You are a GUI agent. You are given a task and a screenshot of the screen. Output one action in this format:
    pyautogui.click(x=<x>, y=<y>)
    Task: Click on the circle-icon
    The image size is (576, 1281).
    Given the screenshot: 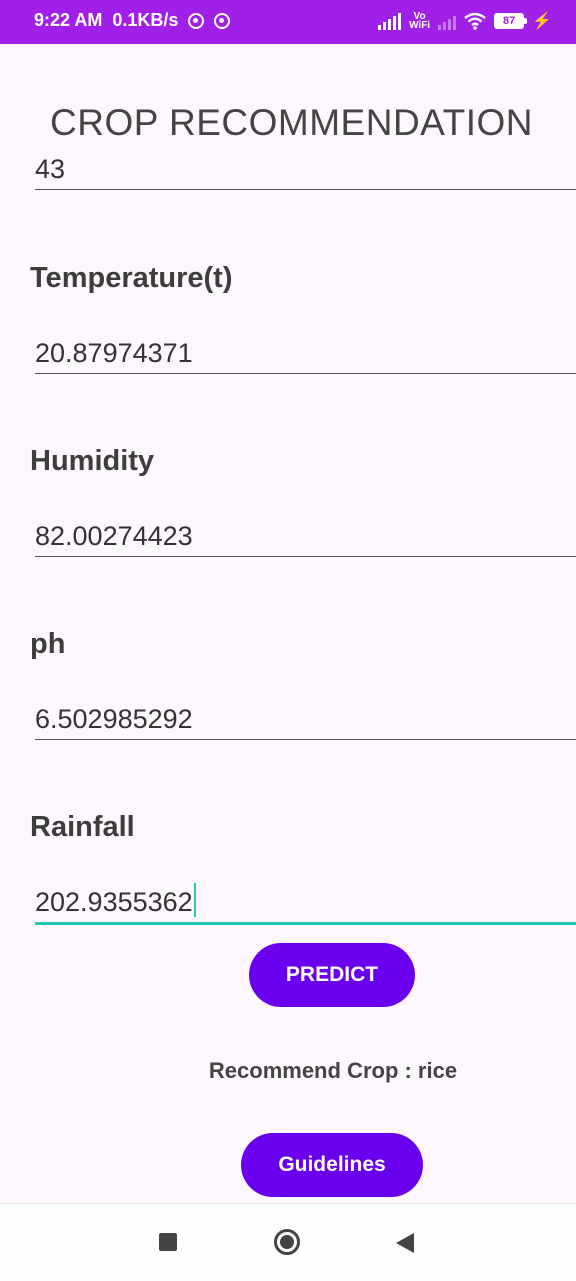 What is the action you would take?
    pyautogui.click(x=287, y=1242)
    